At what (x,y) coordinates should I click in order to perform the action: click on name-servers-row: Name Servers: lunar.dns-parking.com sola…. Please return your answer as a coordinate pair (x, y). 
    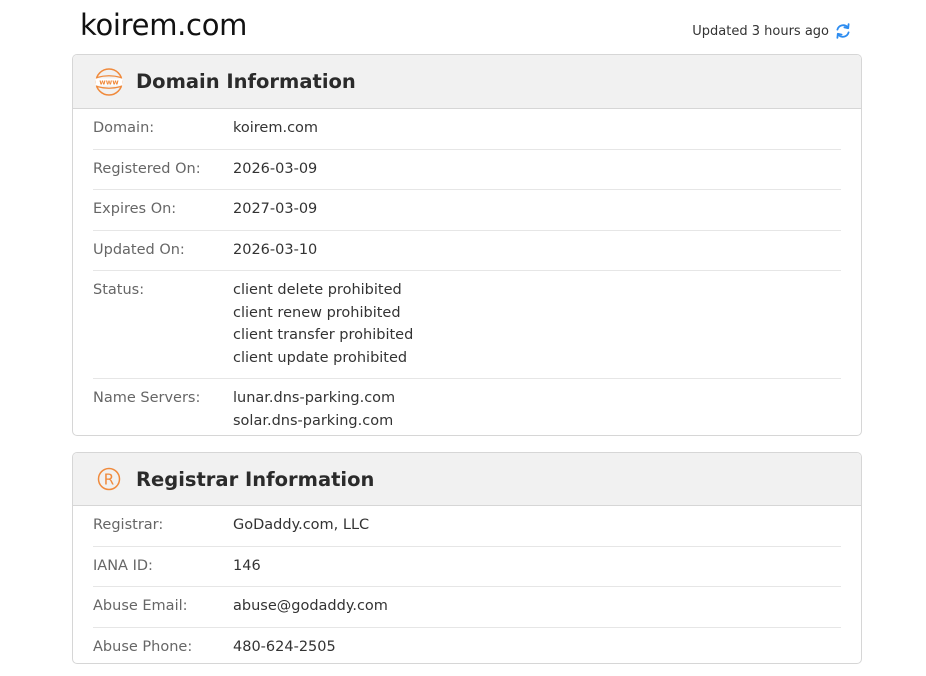
    Looking at the image, I should click on (467, 407).